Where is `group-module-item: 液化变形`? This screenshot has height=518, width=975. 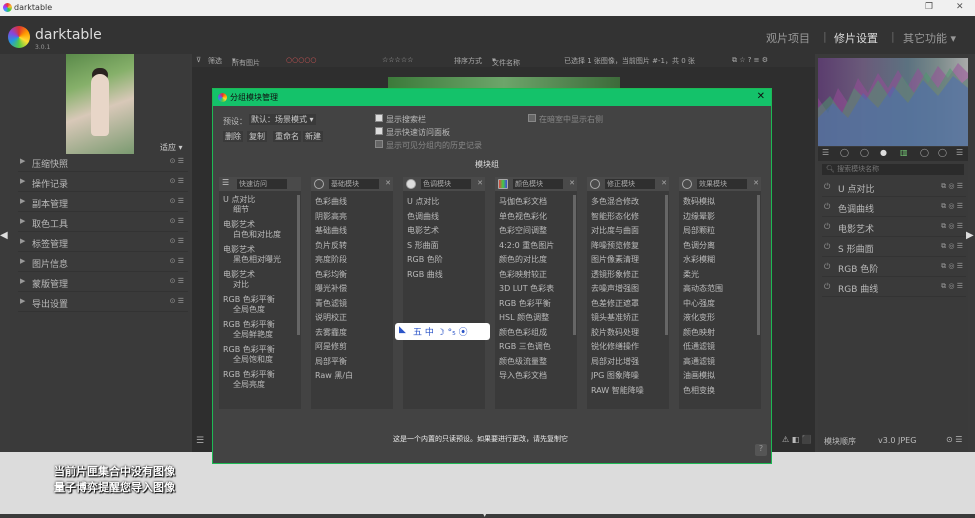 group-module-item: 液化变形 is located at coordinates (720, 318).